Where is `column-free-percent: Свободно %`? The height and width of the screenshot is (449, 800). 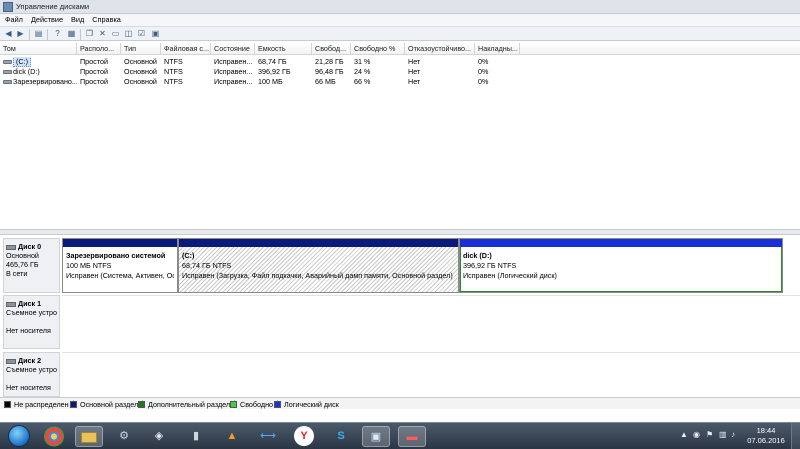
column-free-percent: Свободно % is located at coordinates (378, 49).